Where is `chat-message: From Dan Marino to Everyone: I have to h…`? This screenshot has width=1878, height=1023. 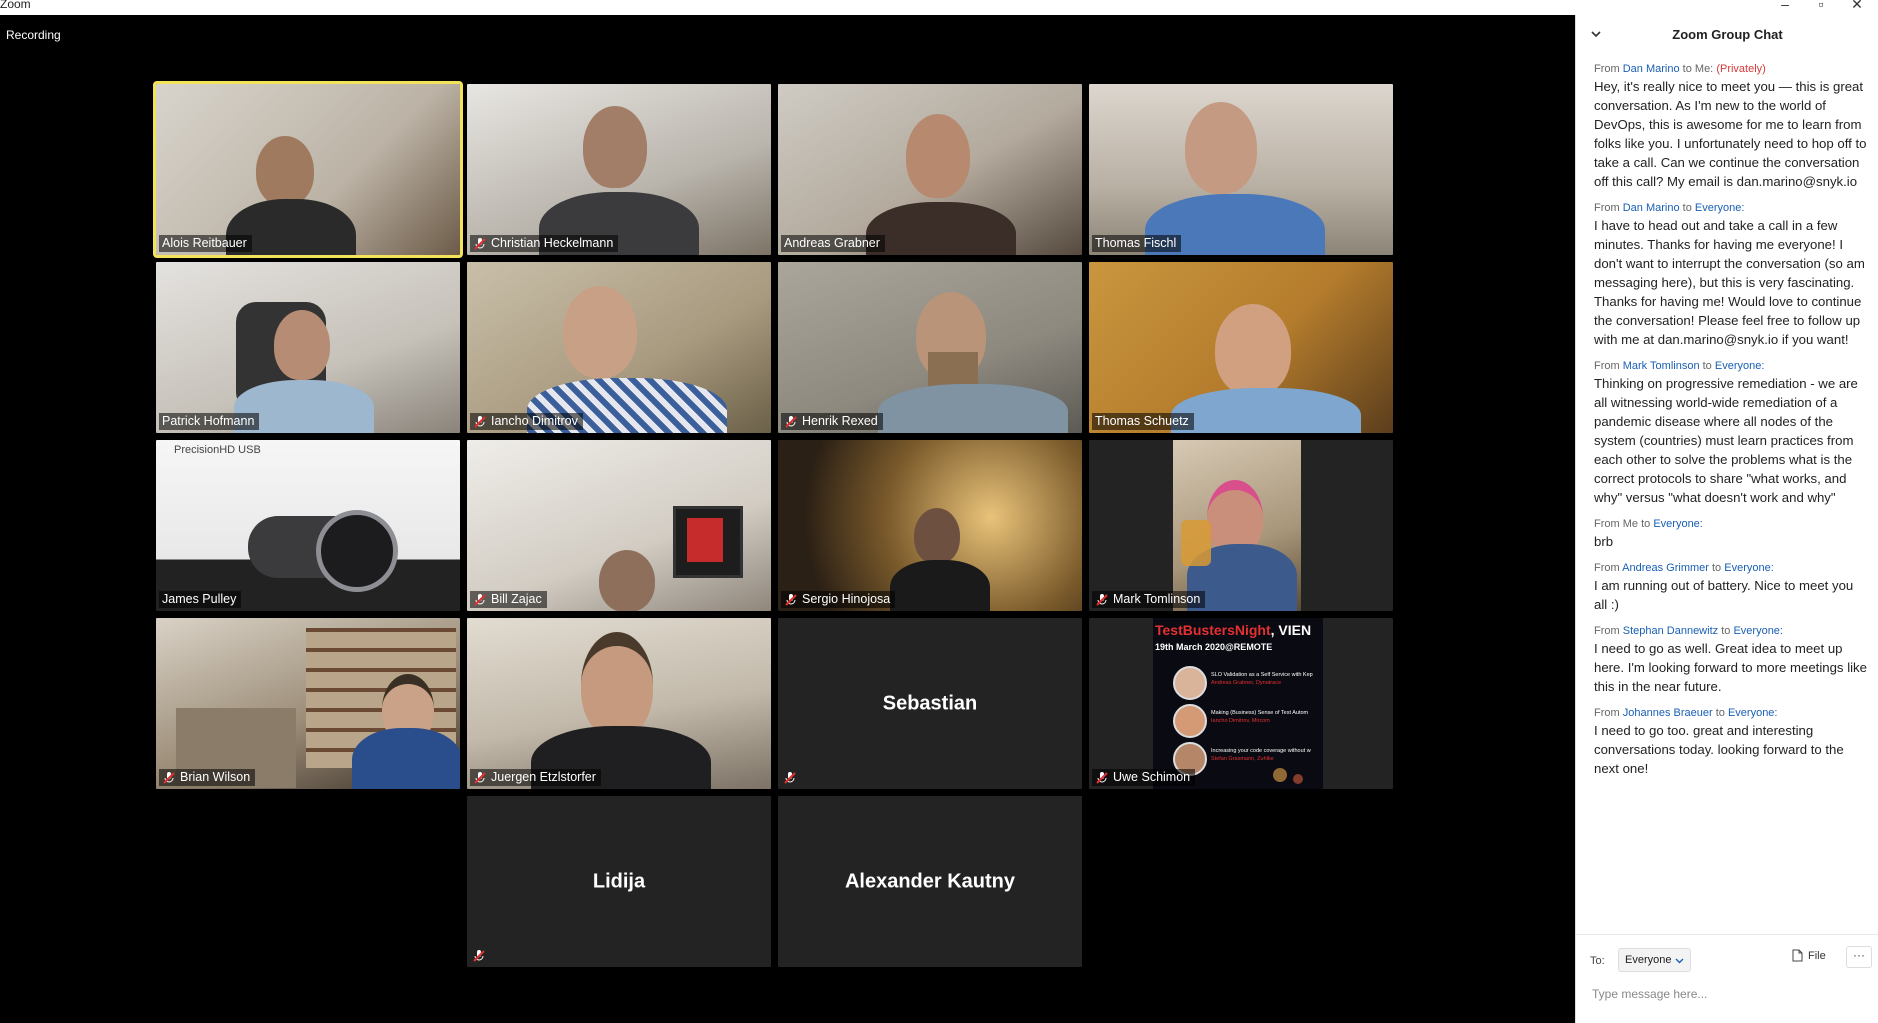 chat-message: From Dan Marino to Everyone: I have to h… is located at coordinates (1731, 275).